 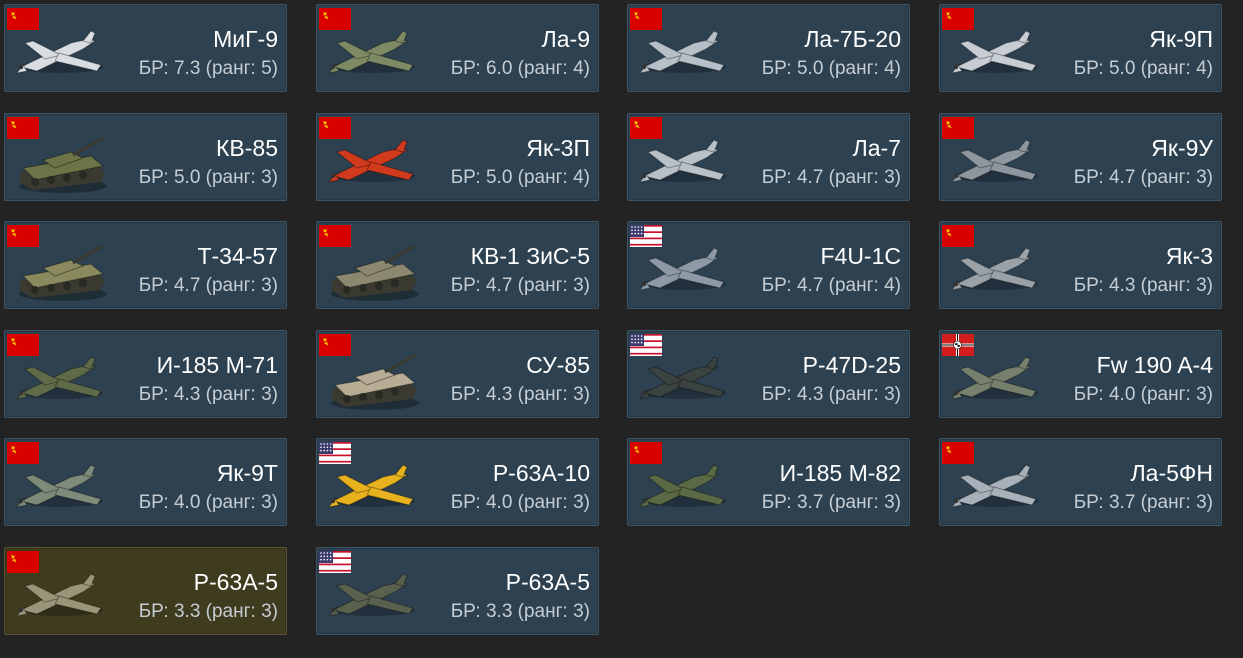 I want to click on vehicle-card: Ла-7Б-20 БР: 5.0 (ранг: 4), so click(x=768, y=48).